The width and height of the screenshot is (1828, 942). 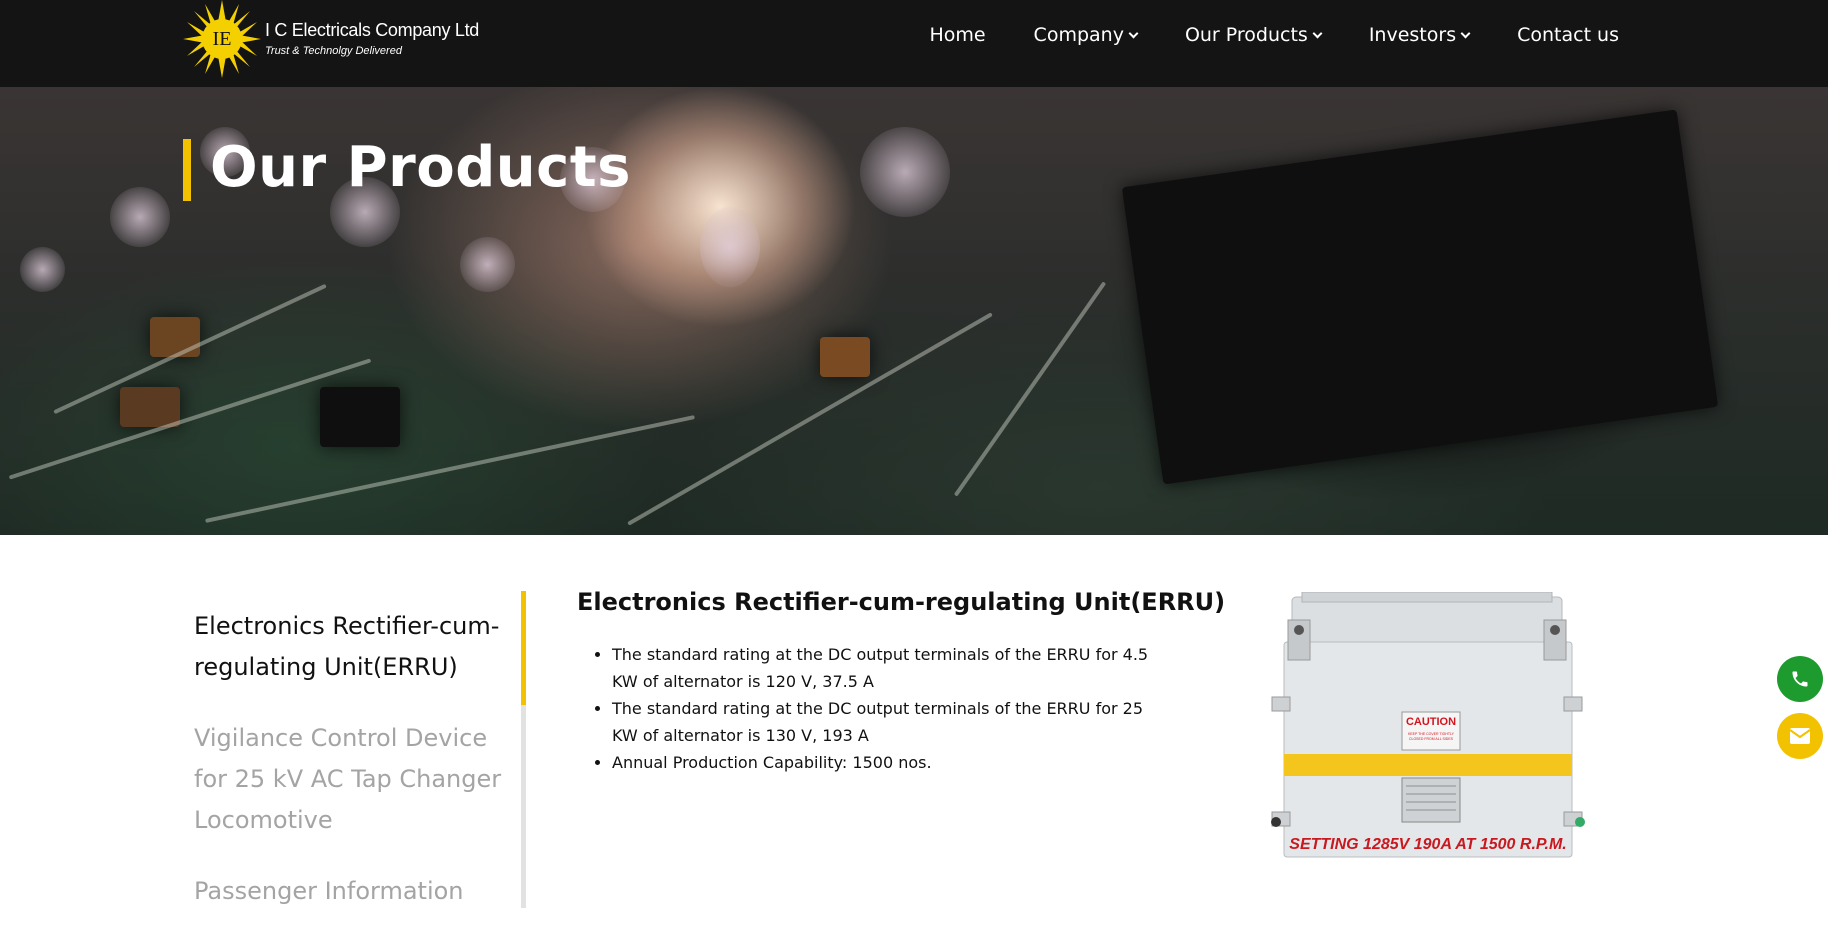 I want to click on sidebar-item-passenger-information: Passenger Information, so click(x=359, y=891).